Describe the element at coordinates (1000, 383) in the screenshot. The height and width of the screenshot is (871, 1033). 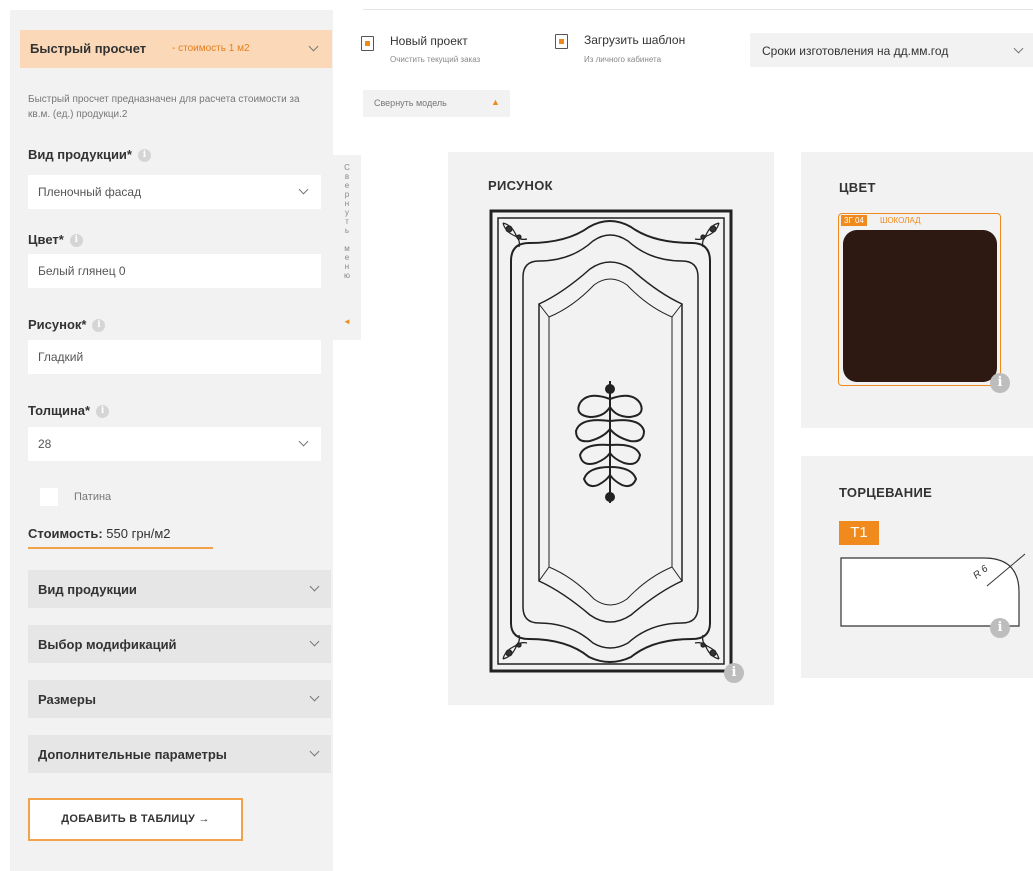
I see `color-info-icon: i` at that location.